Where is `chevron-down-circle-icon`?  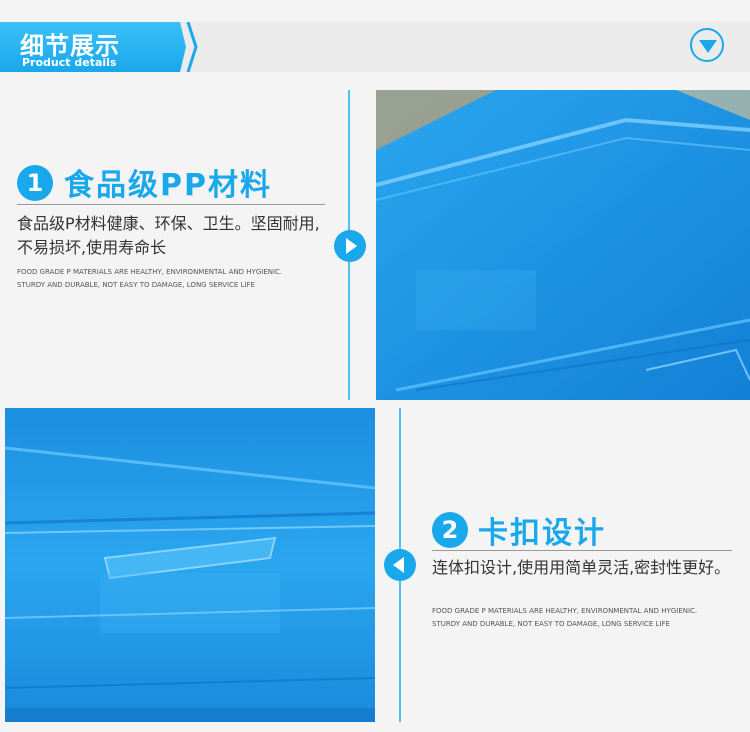
chevron-down-circle-icon is located at coordinates (707, 45).